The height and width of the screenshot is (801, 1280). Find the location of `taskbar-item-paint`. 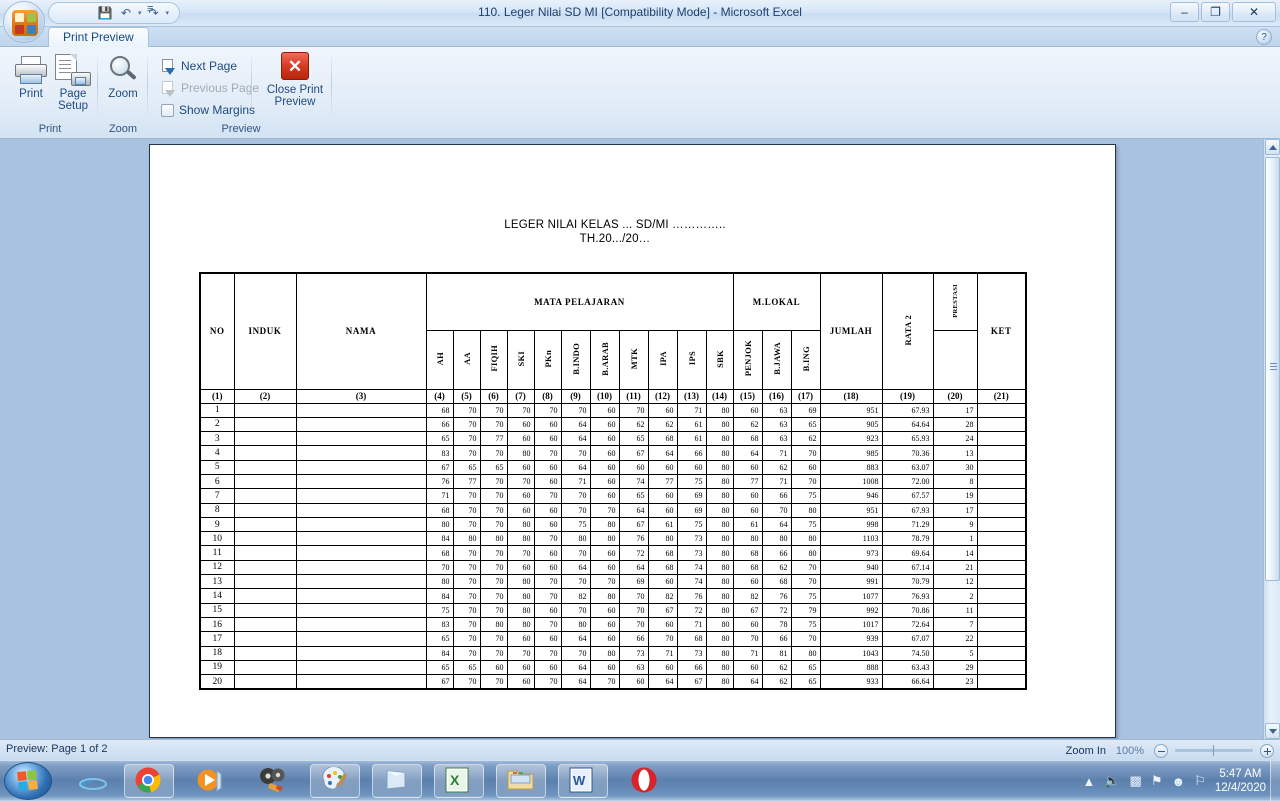

taskbar-item-paint is located at coordinates (335, 781).